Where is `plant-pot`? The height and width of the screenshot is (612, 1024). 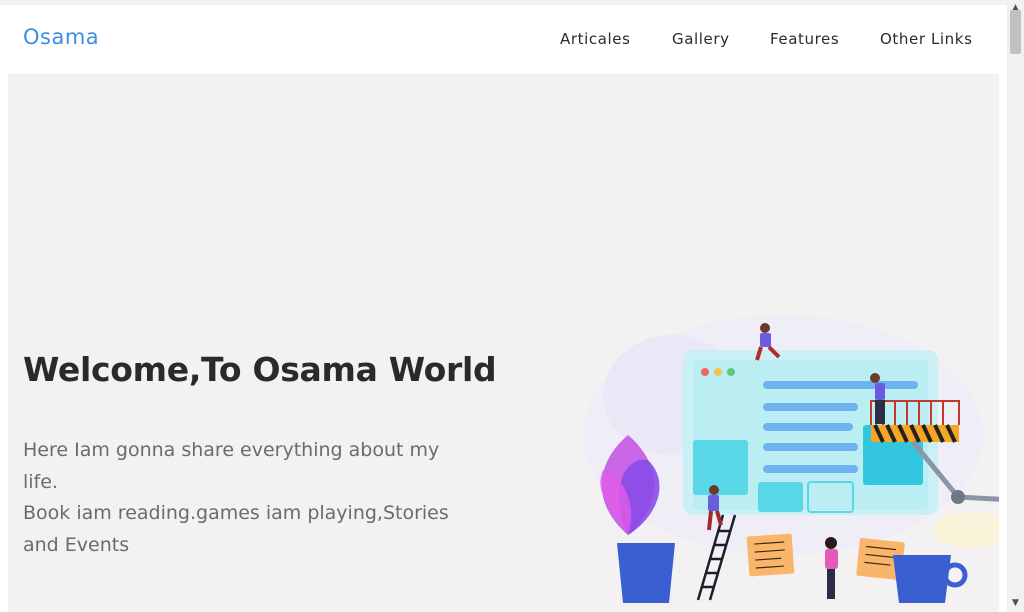 plant-pot is located at coordinates (646, 573).